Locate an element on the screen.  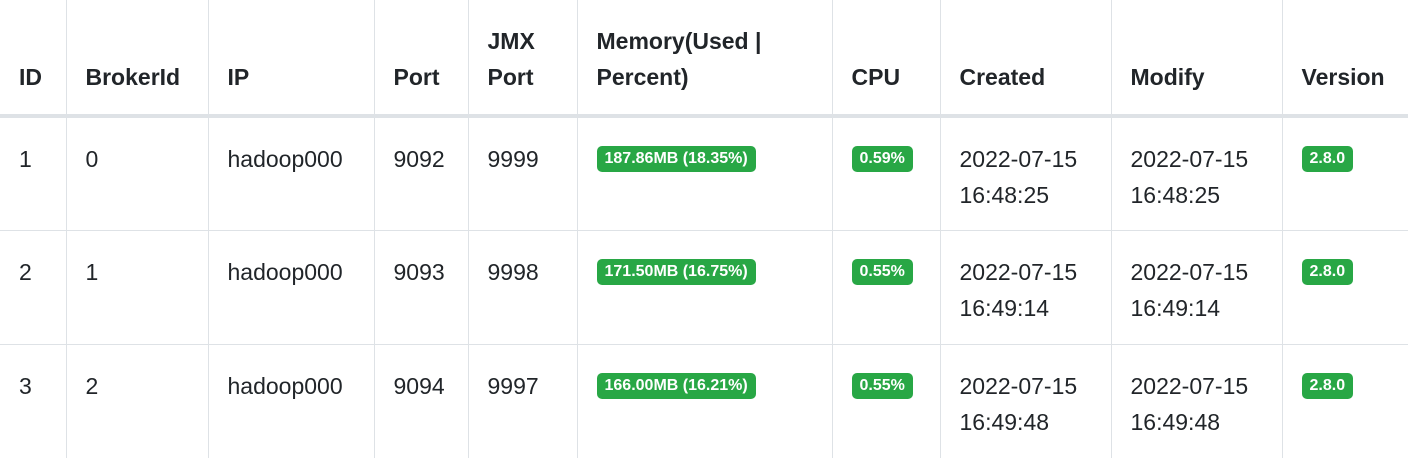
header-broker-id: BrokerId is located at coordinates (137, 59).